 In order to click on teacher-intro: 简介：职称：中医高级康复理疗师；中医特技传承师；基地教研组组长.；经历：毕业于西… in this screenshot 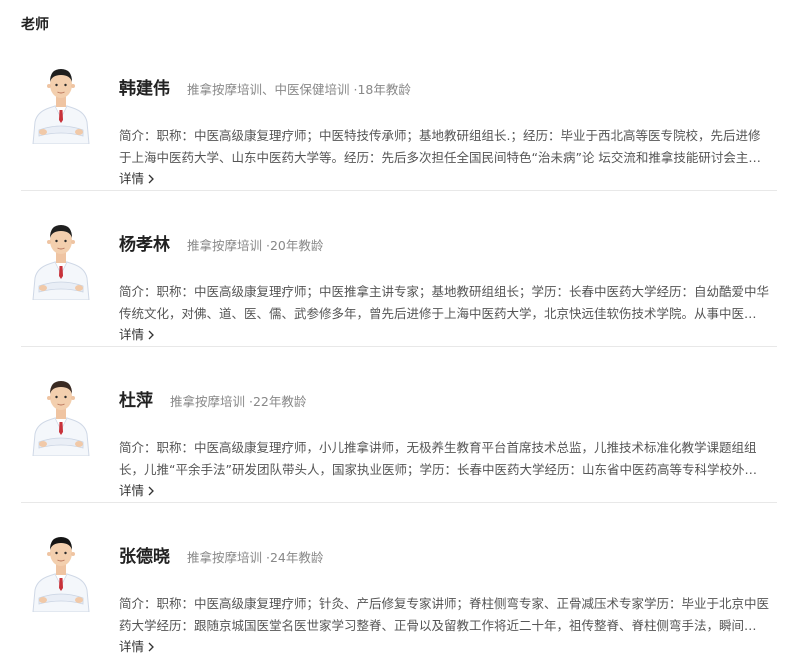, I will do `click(449, 147)`.